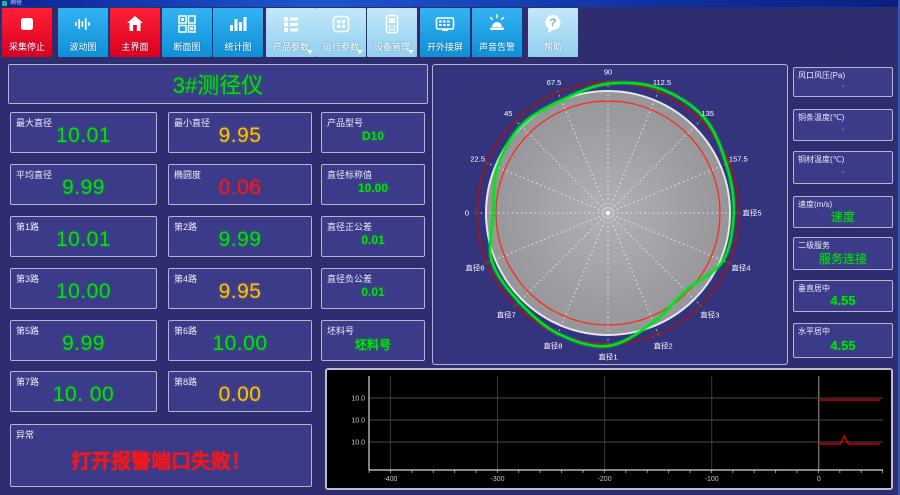 The image size is (900, 495). I want to click on toolbar-button-stop-collection: 采集停止, so click(27, 32).